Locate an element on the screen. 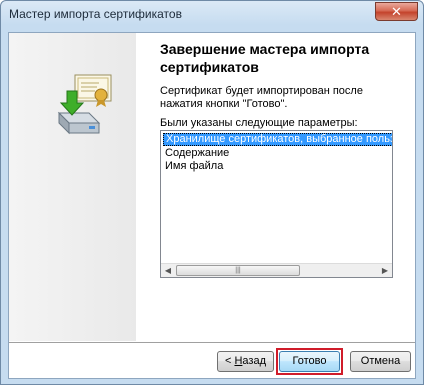 The image size is (424, 385). close-button: ✕ is located at coordinates (396, 11).